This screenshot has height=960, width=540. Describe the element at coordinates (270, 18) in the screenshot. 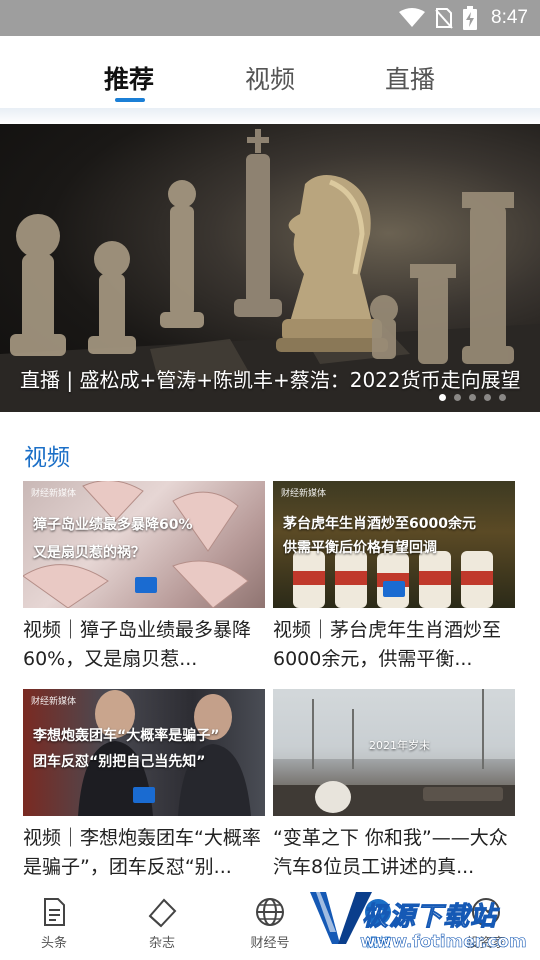

I see `status-bar: 8:47` at that location.